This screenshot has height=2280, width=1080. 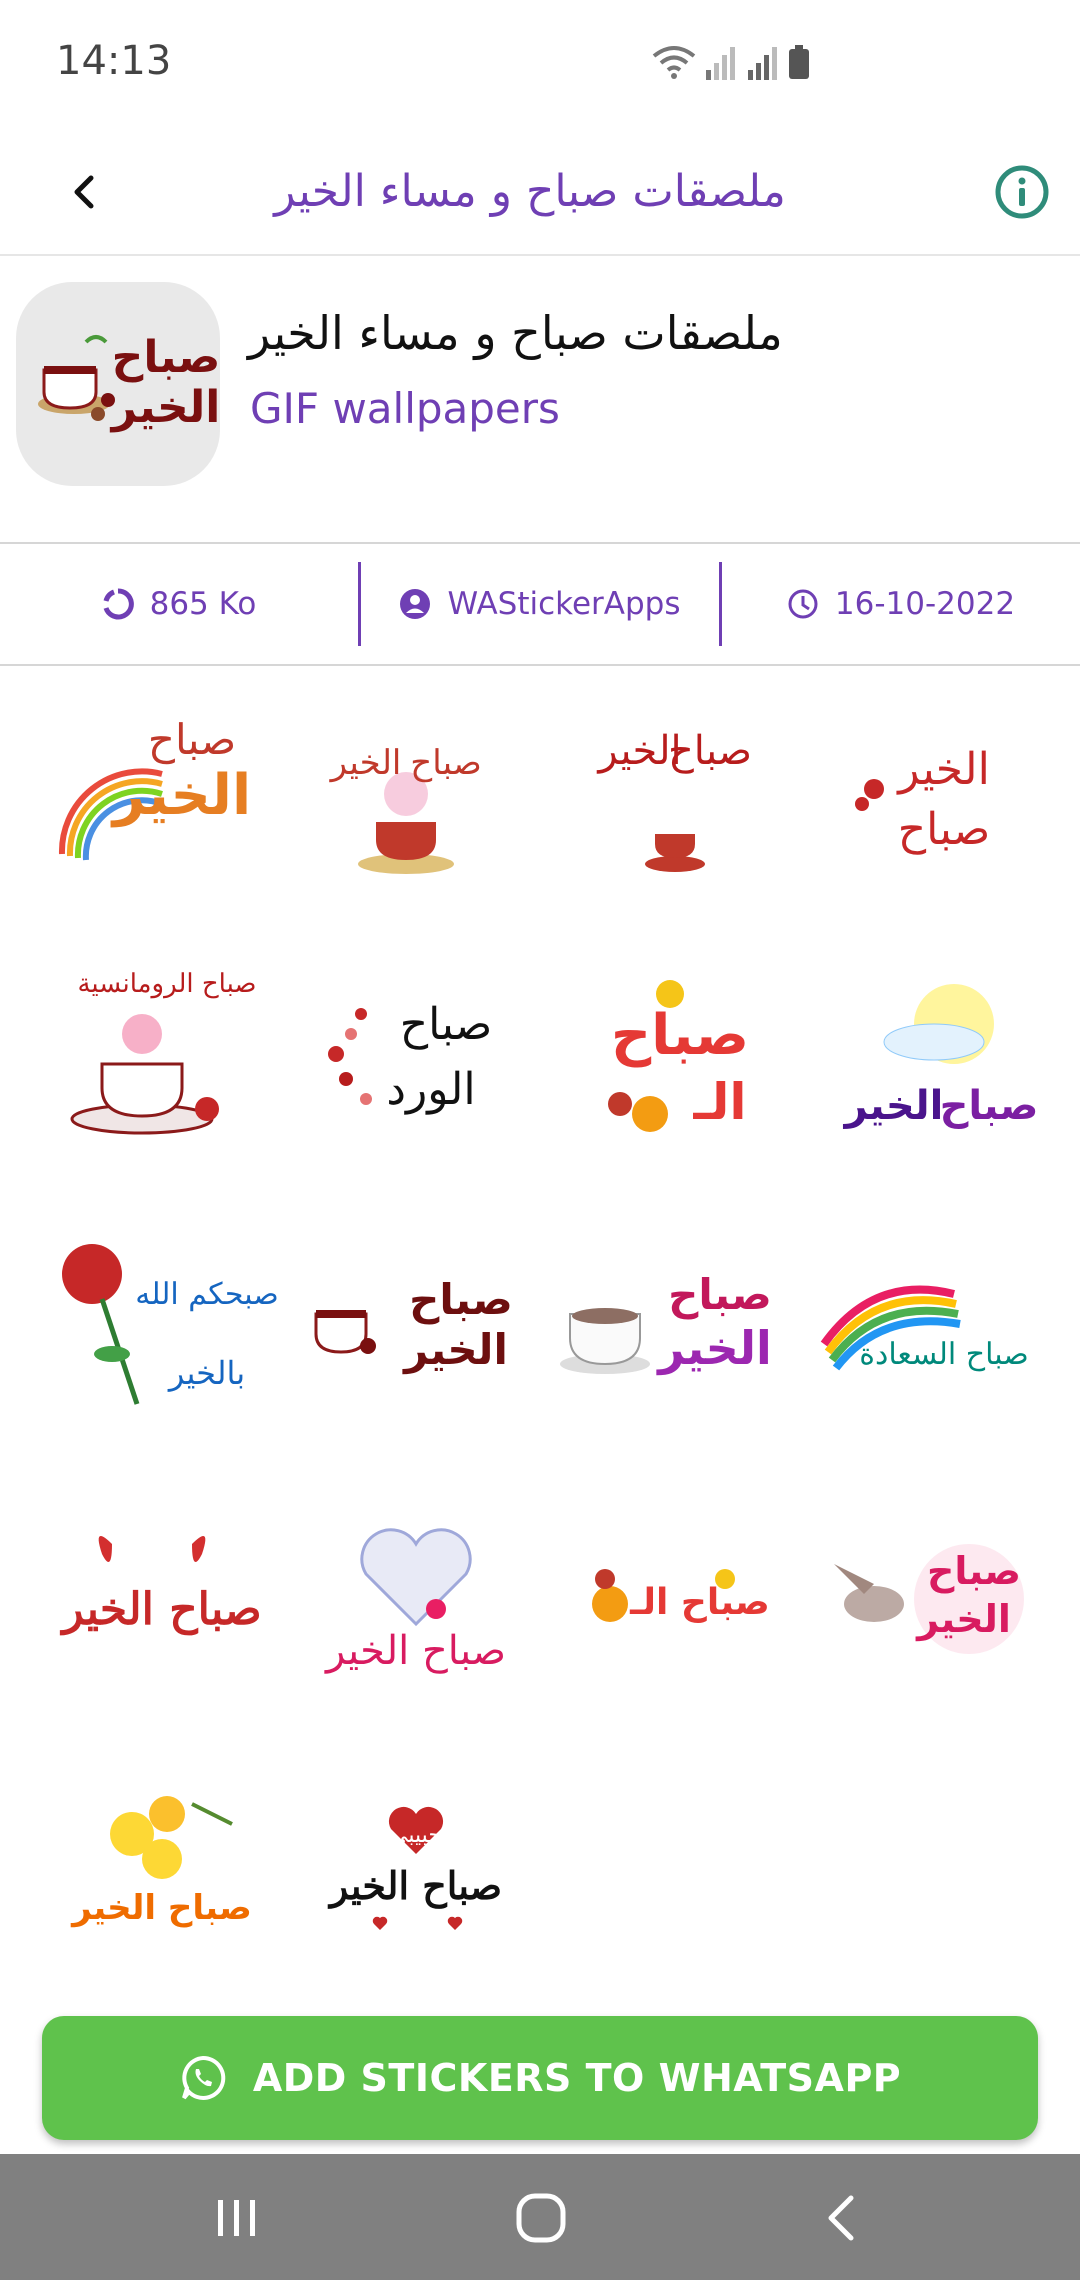 I want to click on home-button, so click(x=541, y=2218).